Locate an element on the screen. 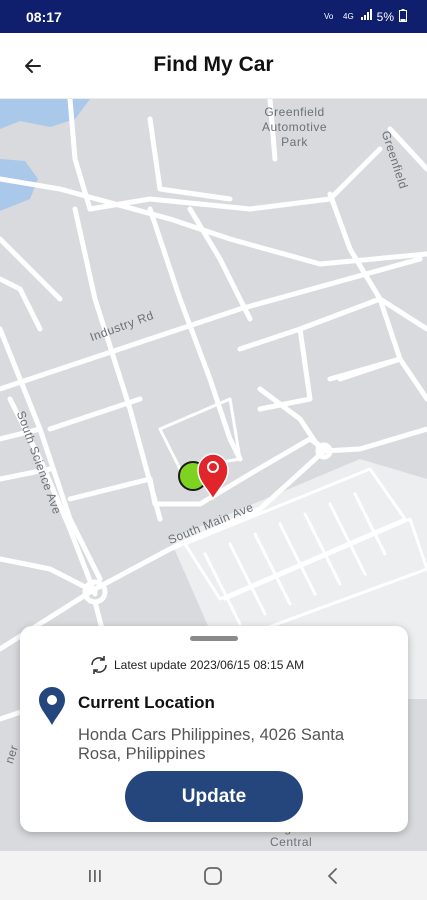 This screenshot has height=900, width=427. battery-text: 5% is located at coordinates (385, 16).